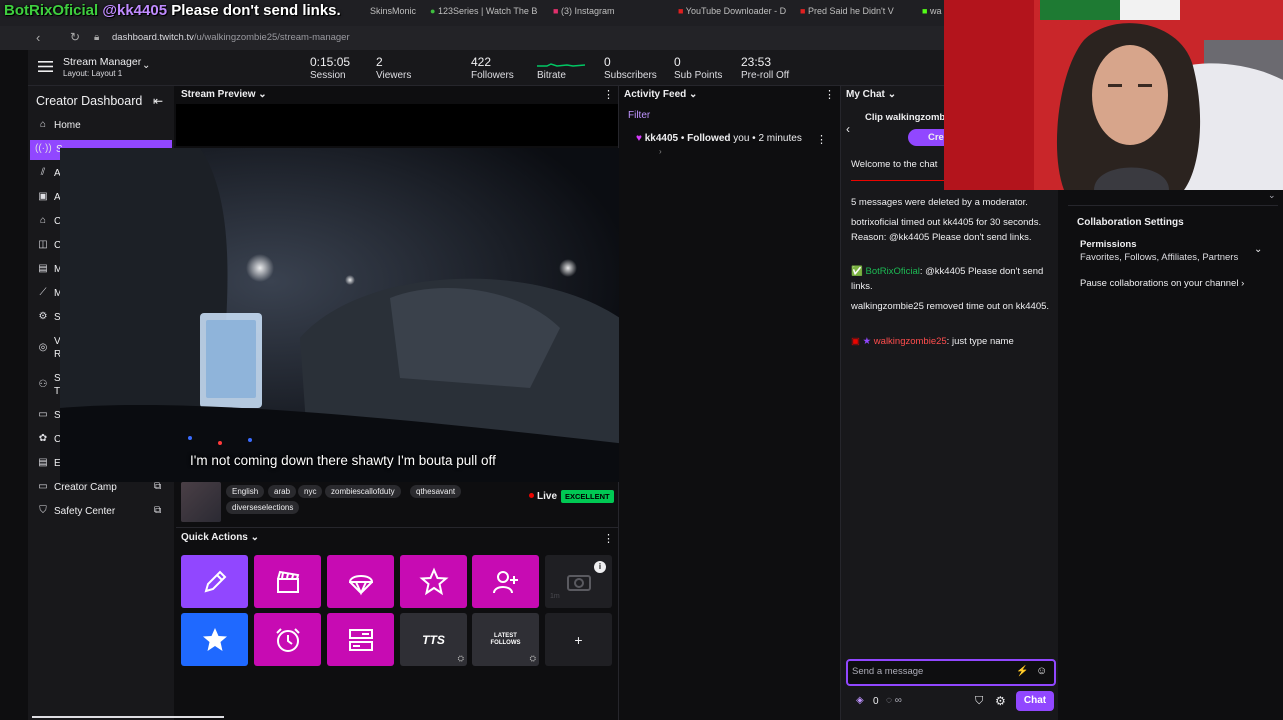  I want to click on scrollbar, so click(128, 717).